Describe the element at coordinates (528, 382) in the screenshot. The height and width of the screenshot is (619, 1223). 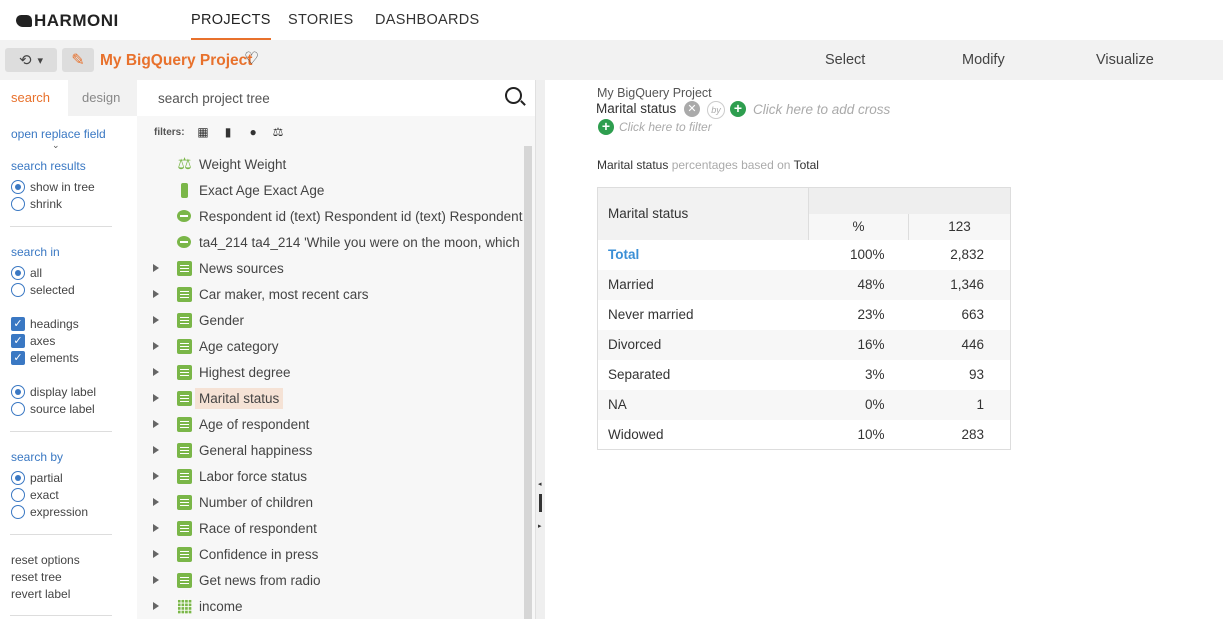
I see `tree-scrollbar` at that location.